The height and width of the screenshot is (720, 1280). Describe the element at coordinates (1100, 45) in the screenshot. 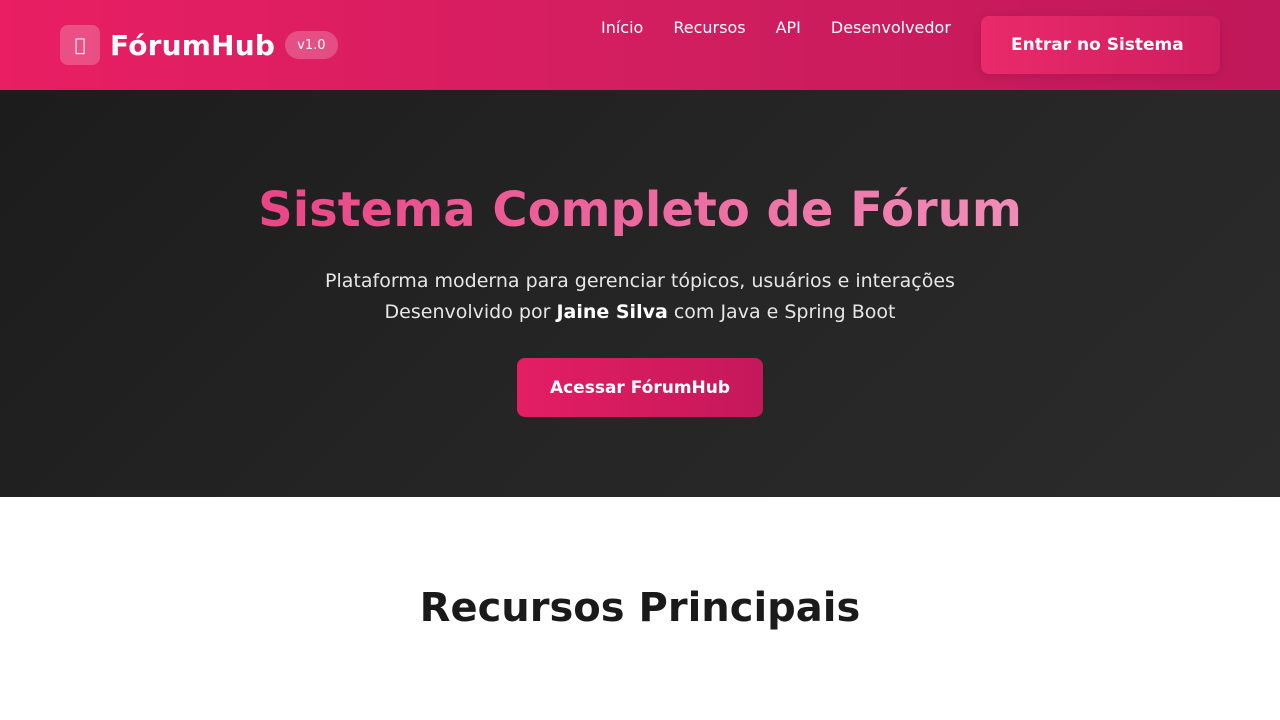

I see `login-button: Entrar no Sistema` at that location.